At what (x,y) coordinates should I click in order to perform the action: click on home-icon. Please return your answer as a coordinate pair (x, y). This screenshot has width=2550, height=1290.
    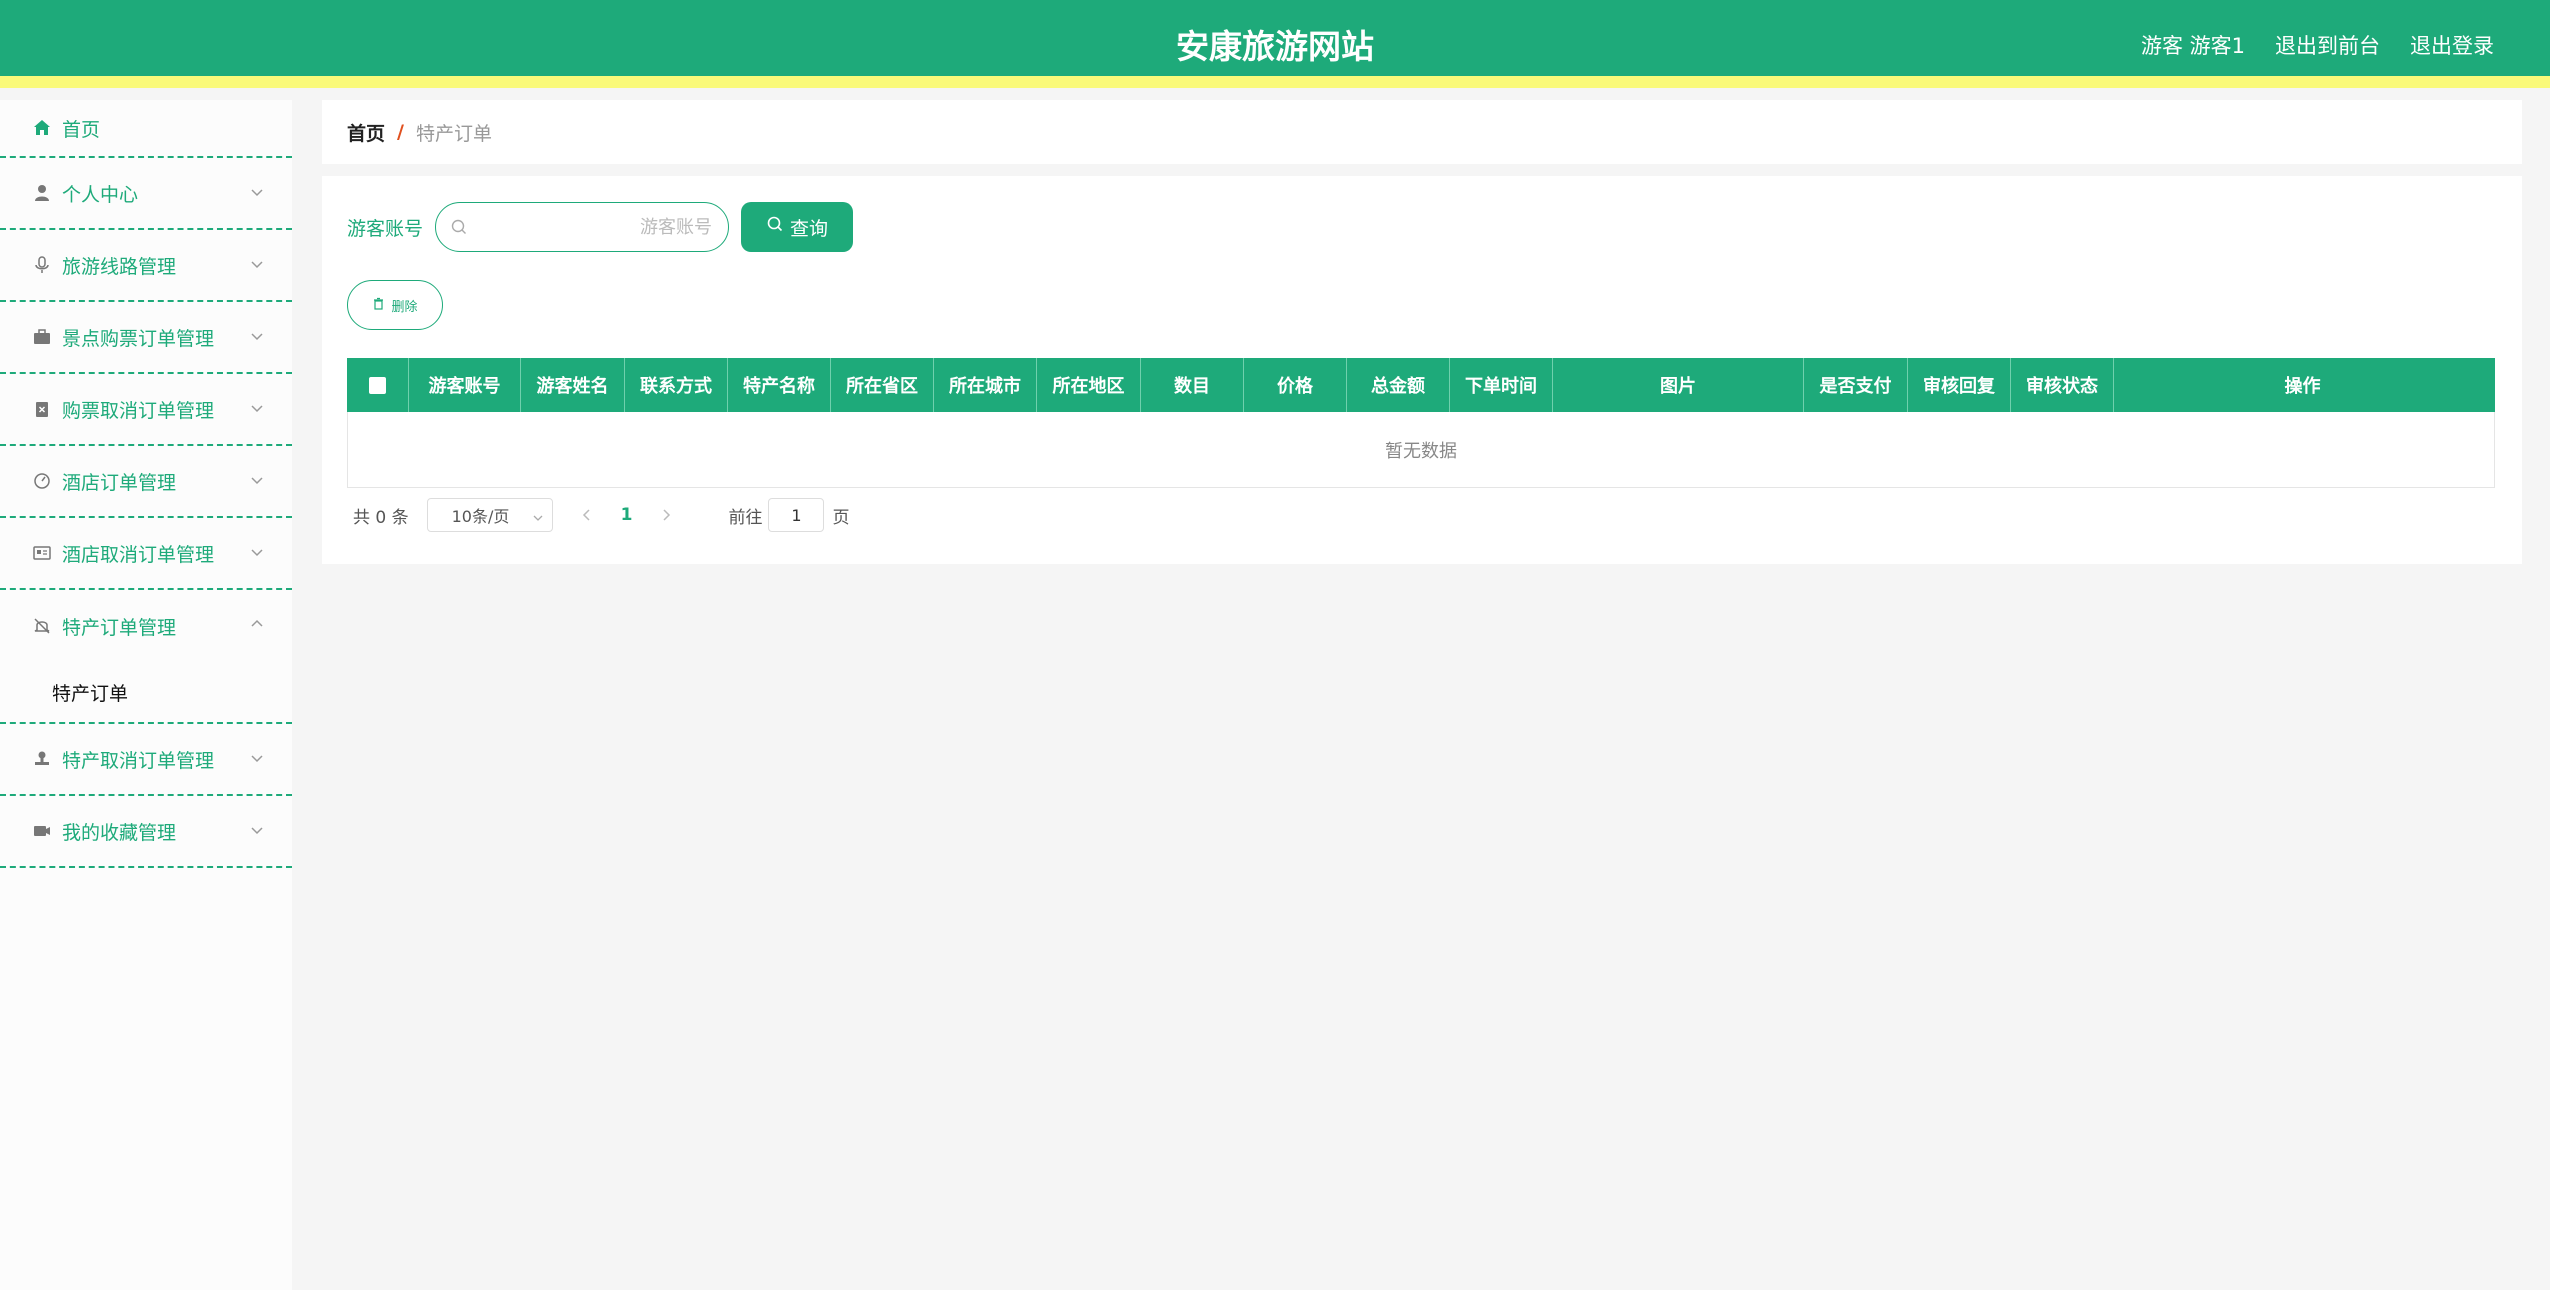
    Looking at the image, I should click on (42, 128).